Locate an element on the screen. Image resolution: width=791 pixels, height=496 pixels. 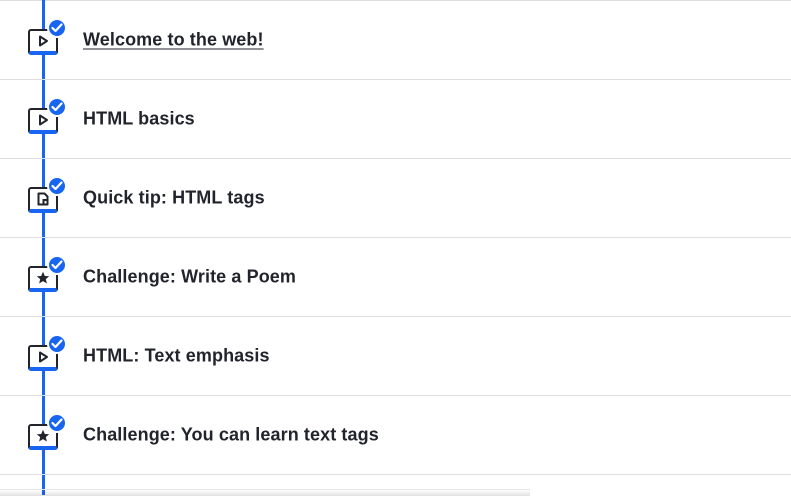
lesson-label: Challenge: Write a Poem is located at coordinates (190, 276).